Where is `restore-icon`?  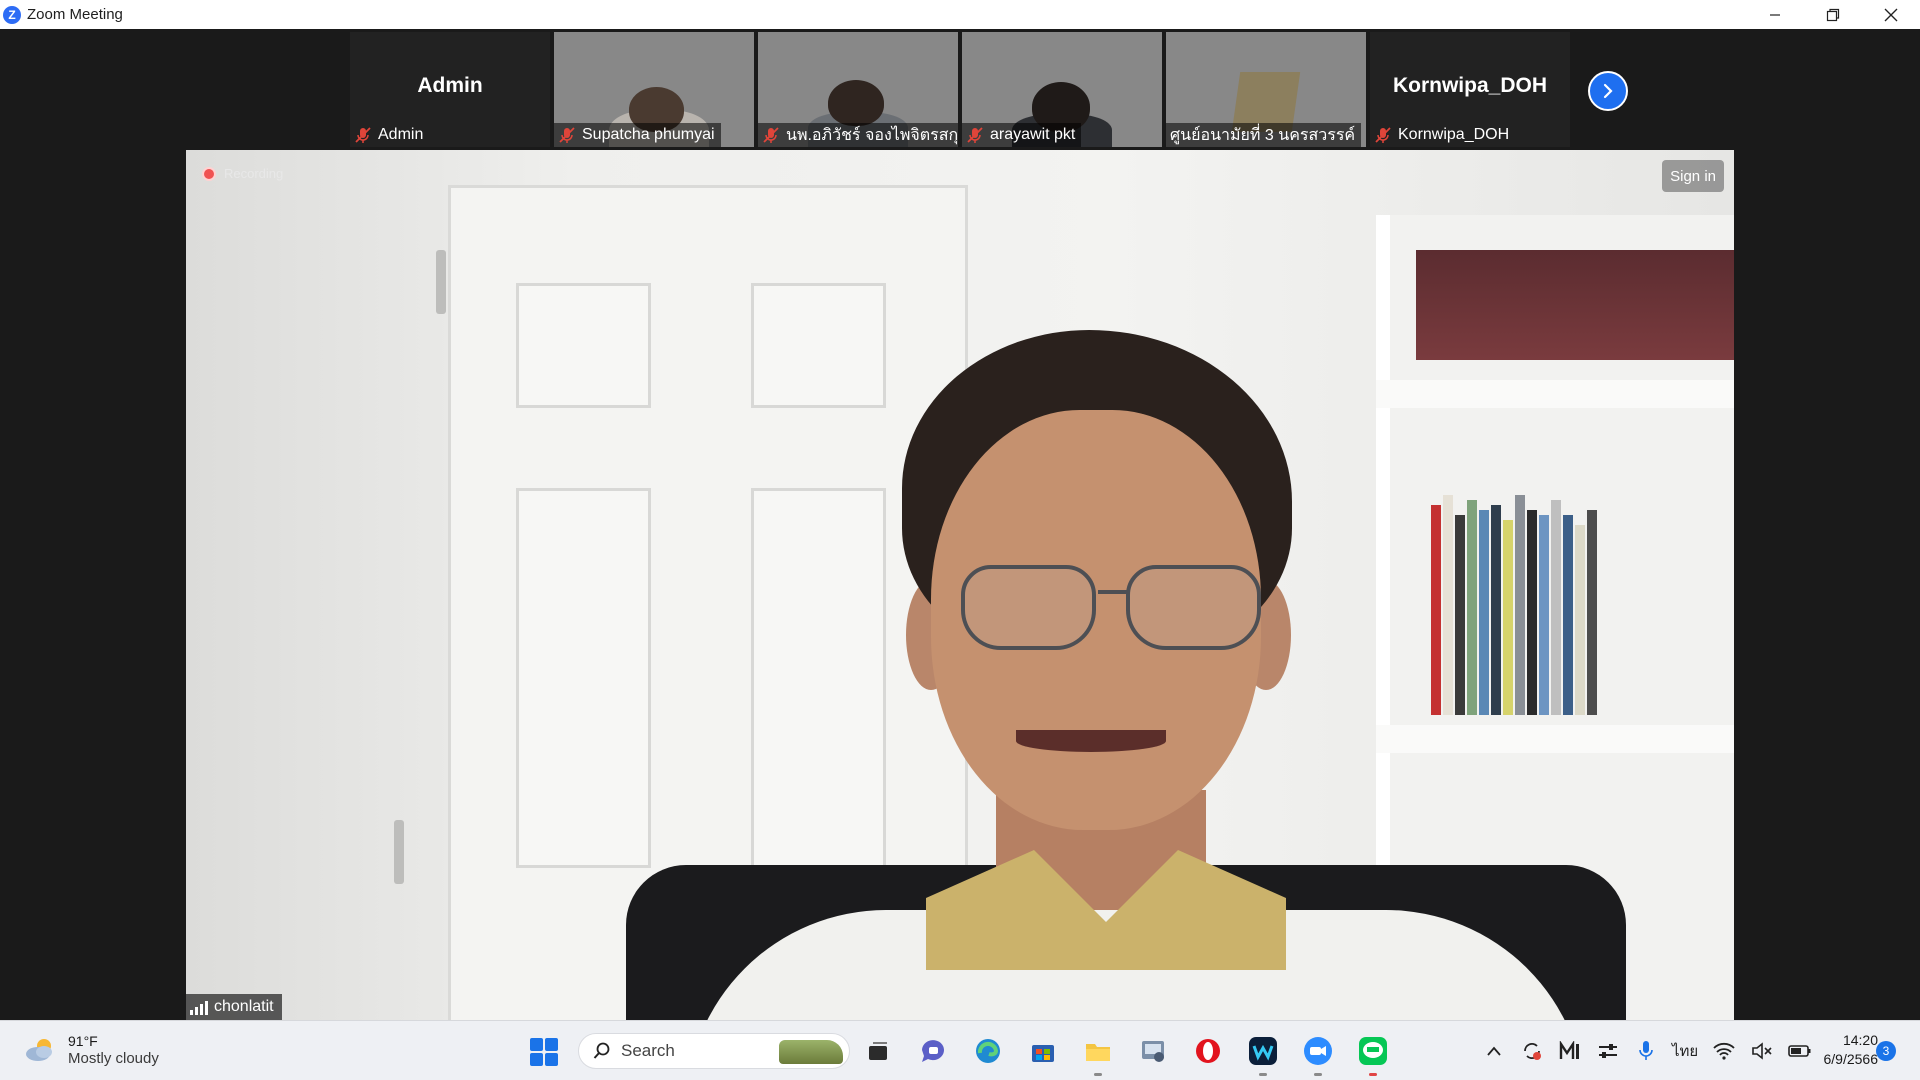
restore-icon is located at coordinates (1833, 14).